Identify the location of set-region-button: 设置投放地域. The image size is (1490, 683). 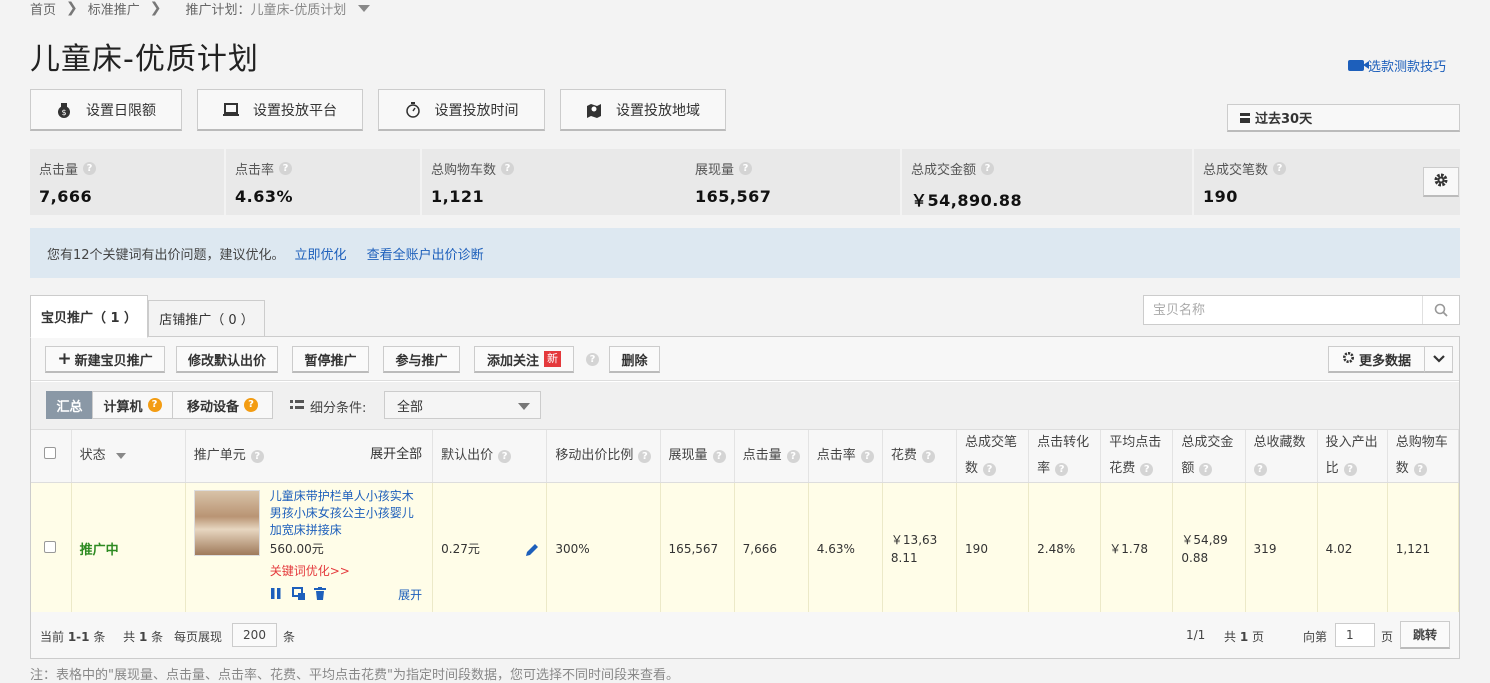
(643, 110).